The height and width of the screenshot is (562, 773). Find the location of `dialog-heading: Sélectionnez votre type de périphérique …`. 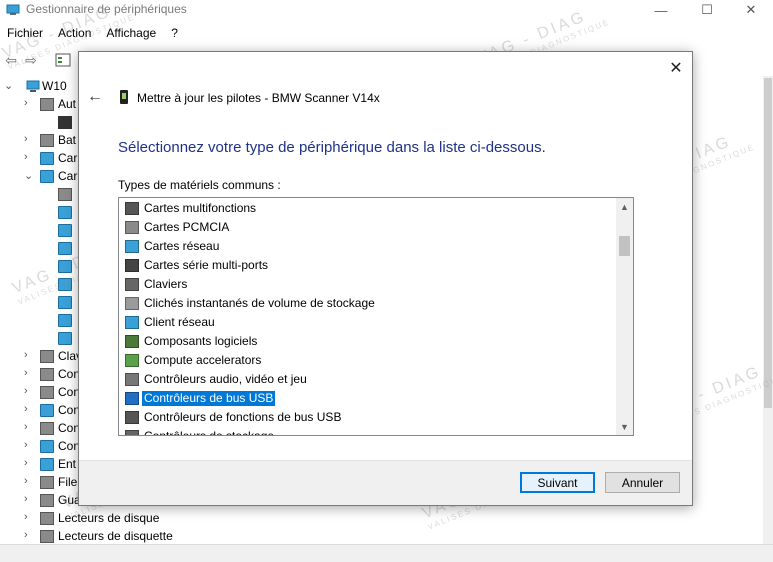

dialog-heading: Sélectionnez votre type de périphérique … is located at coordinates (332, 147).